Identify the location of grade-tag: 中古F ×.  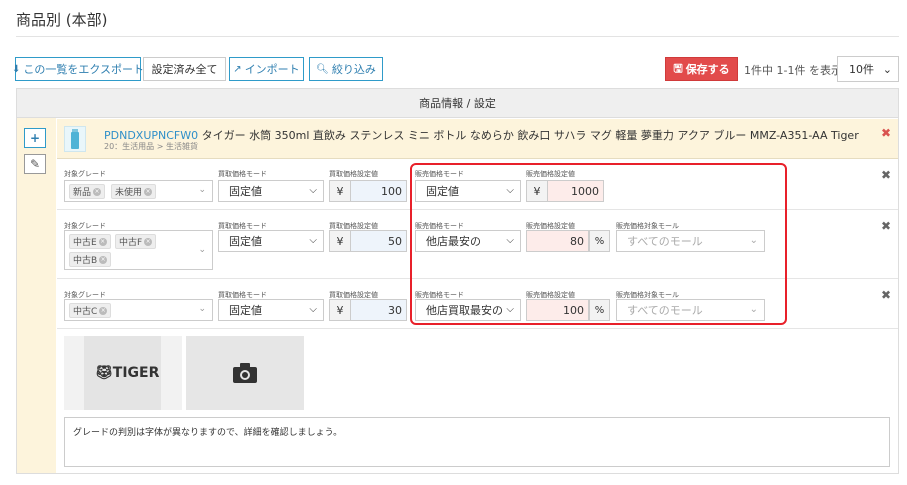
(136, 241).